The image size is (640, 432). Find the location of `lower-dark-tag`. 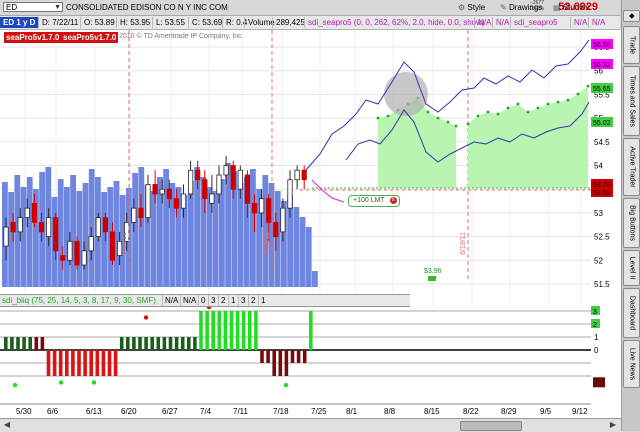

lower-dark-tag is located at coordinates (599, 382).